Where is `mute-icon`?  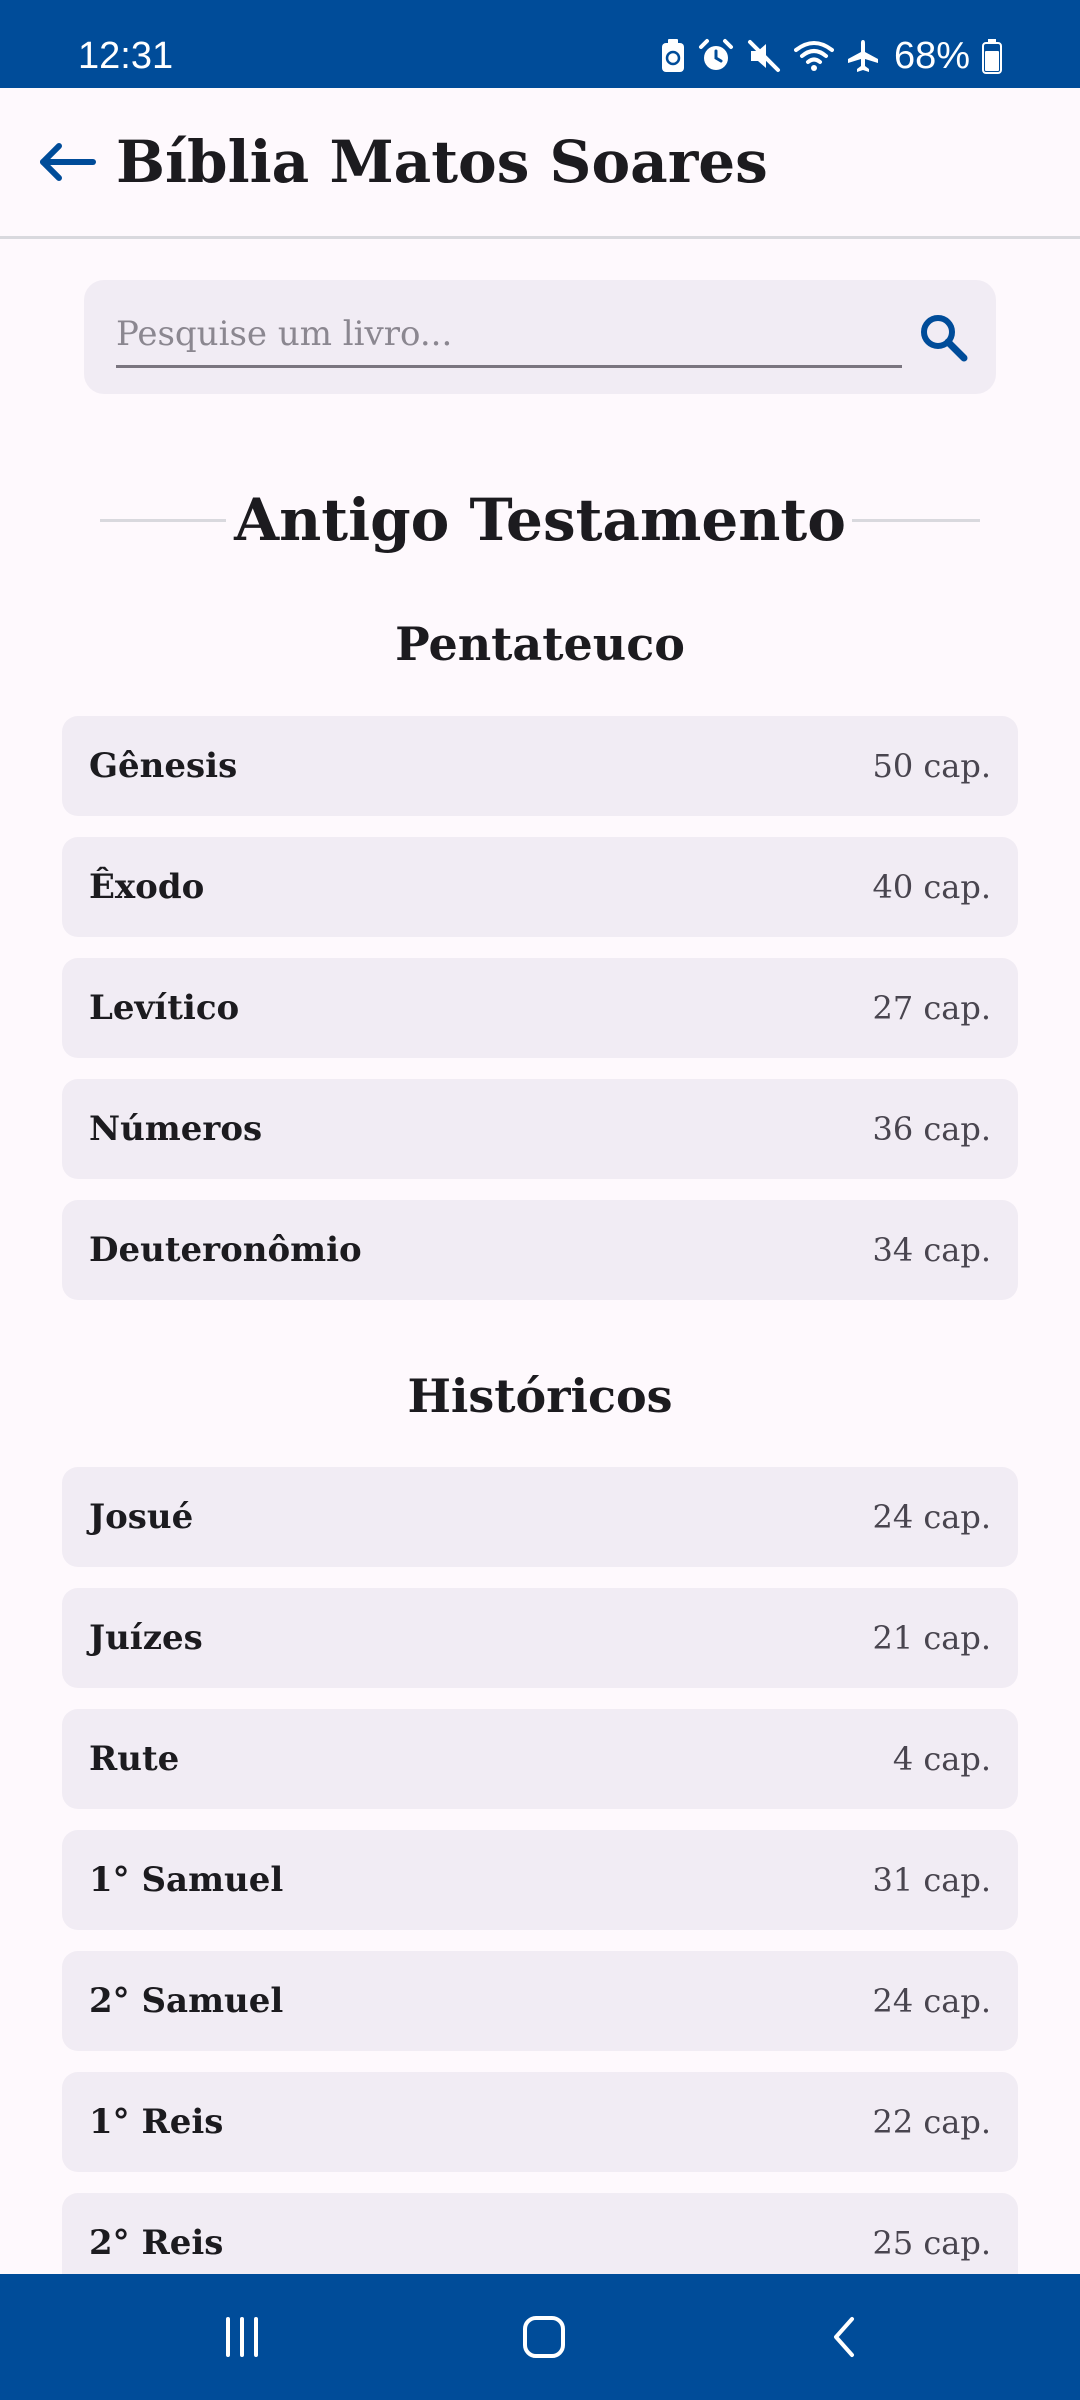 mute-icon is located at coordinates (763, 56).